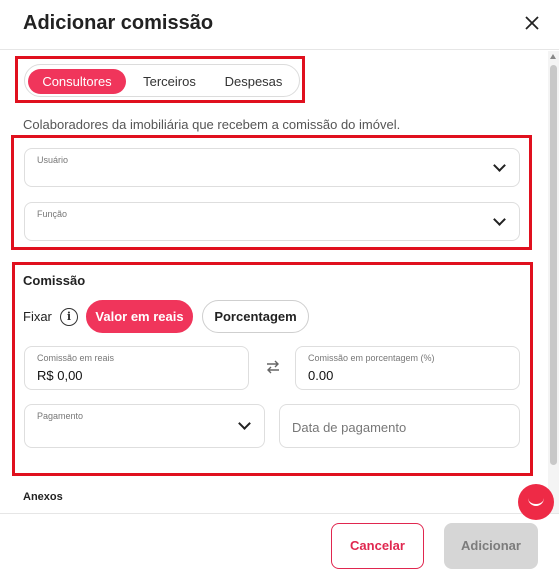 This screenshot has width=559, height=582. I want to click on valor-em-reais-button: Valor em reais, so click(139, 316).